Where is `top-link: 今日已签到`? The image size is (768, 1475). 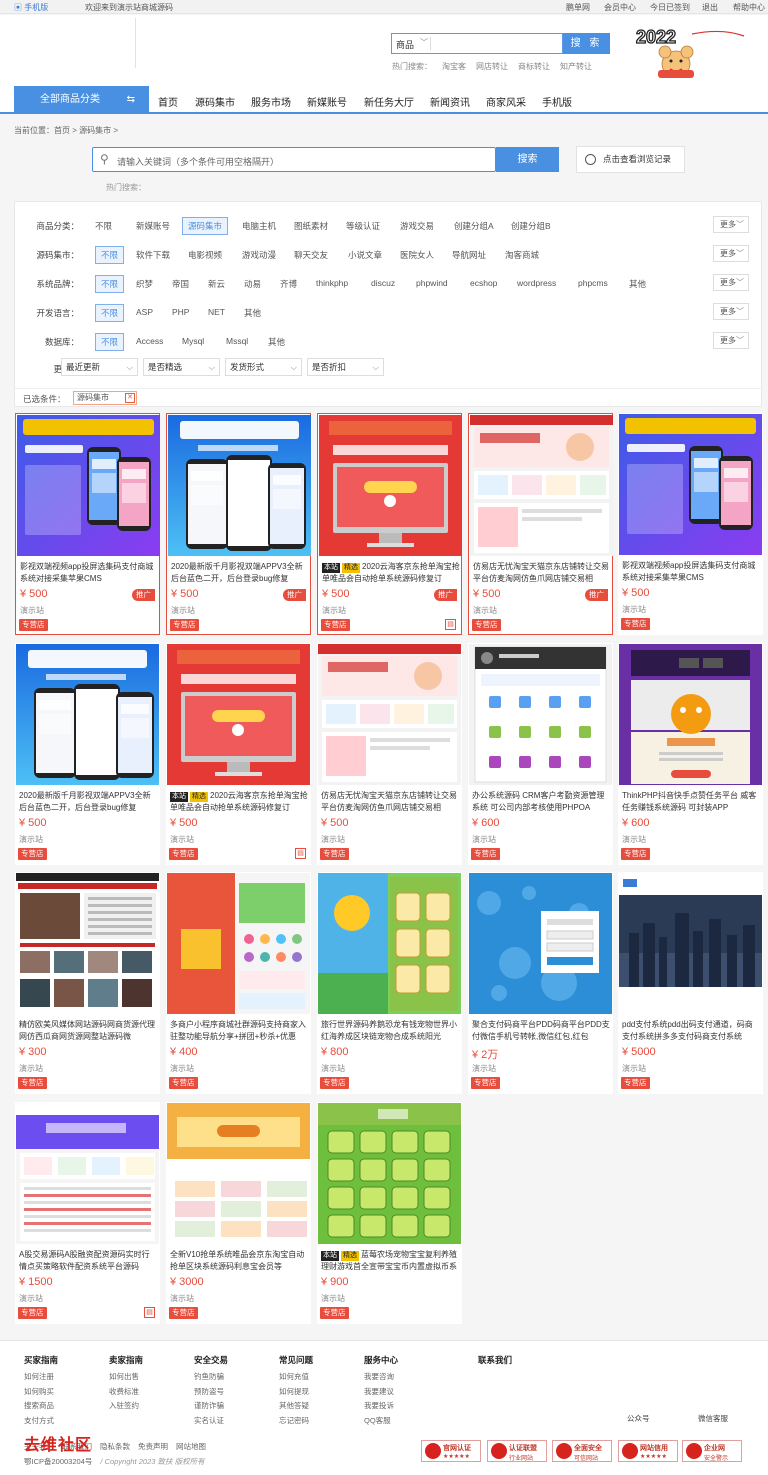 top-link: 今日已签到 is located at coordinates (670, 7).